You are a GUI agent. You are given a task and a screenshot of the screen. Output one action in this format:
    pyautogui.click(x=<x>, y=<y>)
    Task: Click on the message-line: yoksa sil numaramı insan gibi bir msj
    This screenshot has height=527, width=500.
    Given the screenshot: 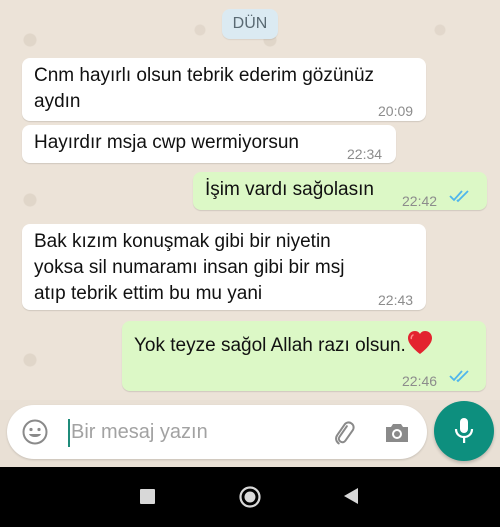 What is the action you would take?
    pyautogui.click(x=189, y=267)
    